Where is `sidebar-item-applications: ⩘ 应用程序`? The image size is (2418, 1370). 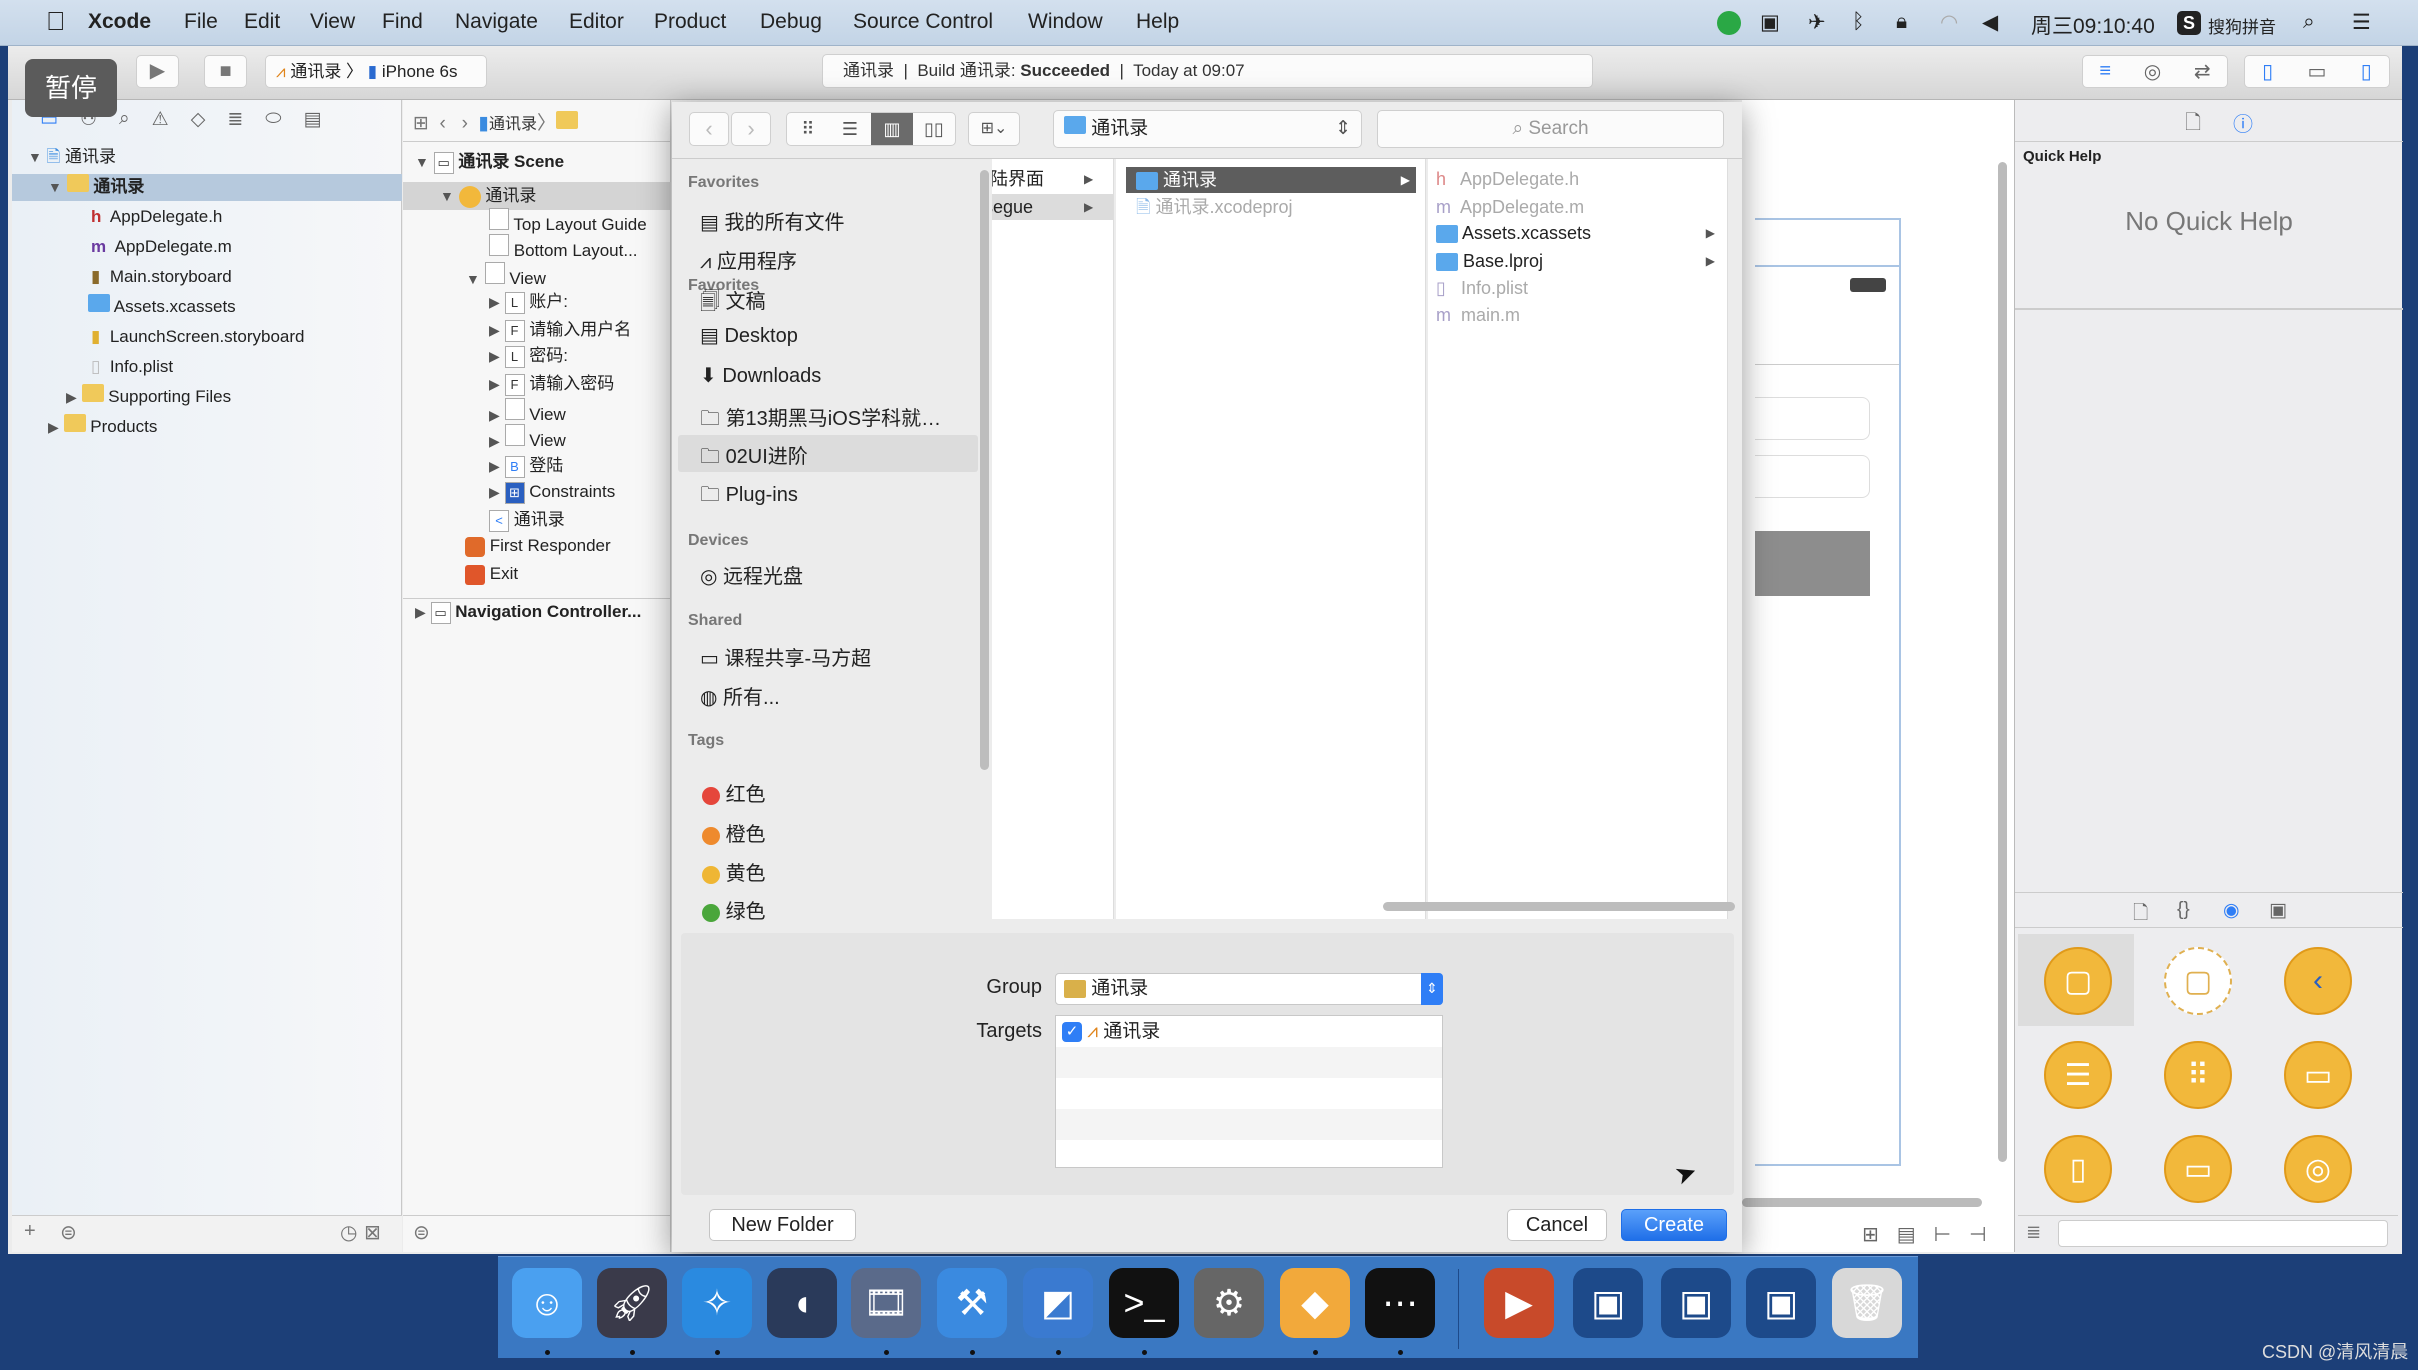
sidebar-item-applications: ⩘ 应用程序 is located at coordinates (748, 259).